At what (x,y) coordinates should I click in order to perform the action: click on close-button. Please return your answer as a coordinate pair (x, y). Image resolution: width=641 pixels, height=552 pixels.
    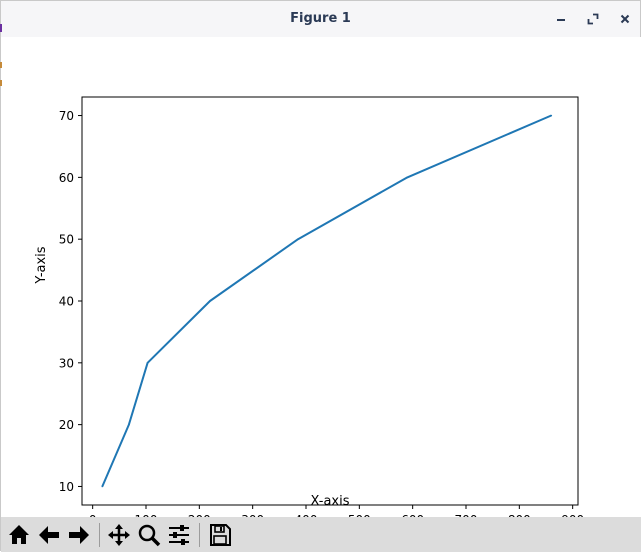
    Looking at the image, I should click on (625, 19).